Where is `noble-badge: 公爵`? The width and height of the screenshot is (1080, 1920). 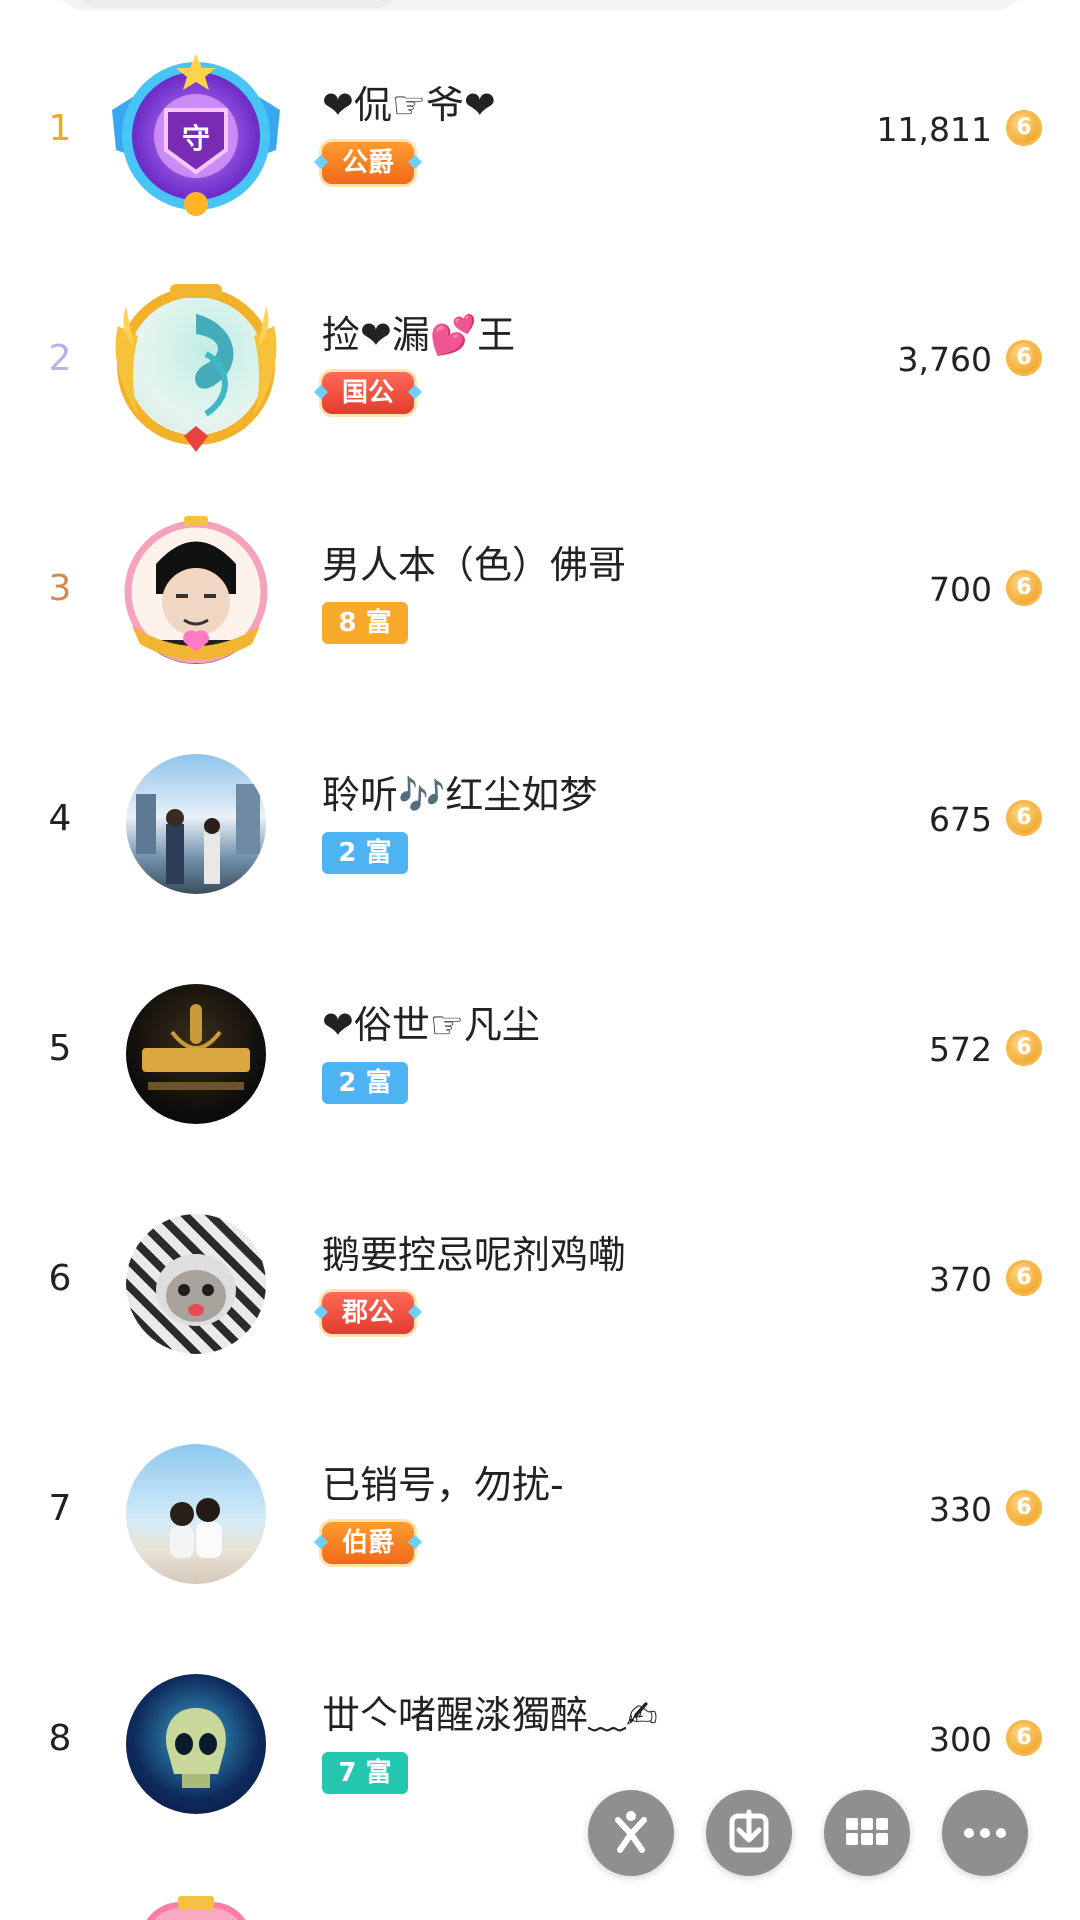
noble-badge: 公爵 is located at coordinates (368, 163).